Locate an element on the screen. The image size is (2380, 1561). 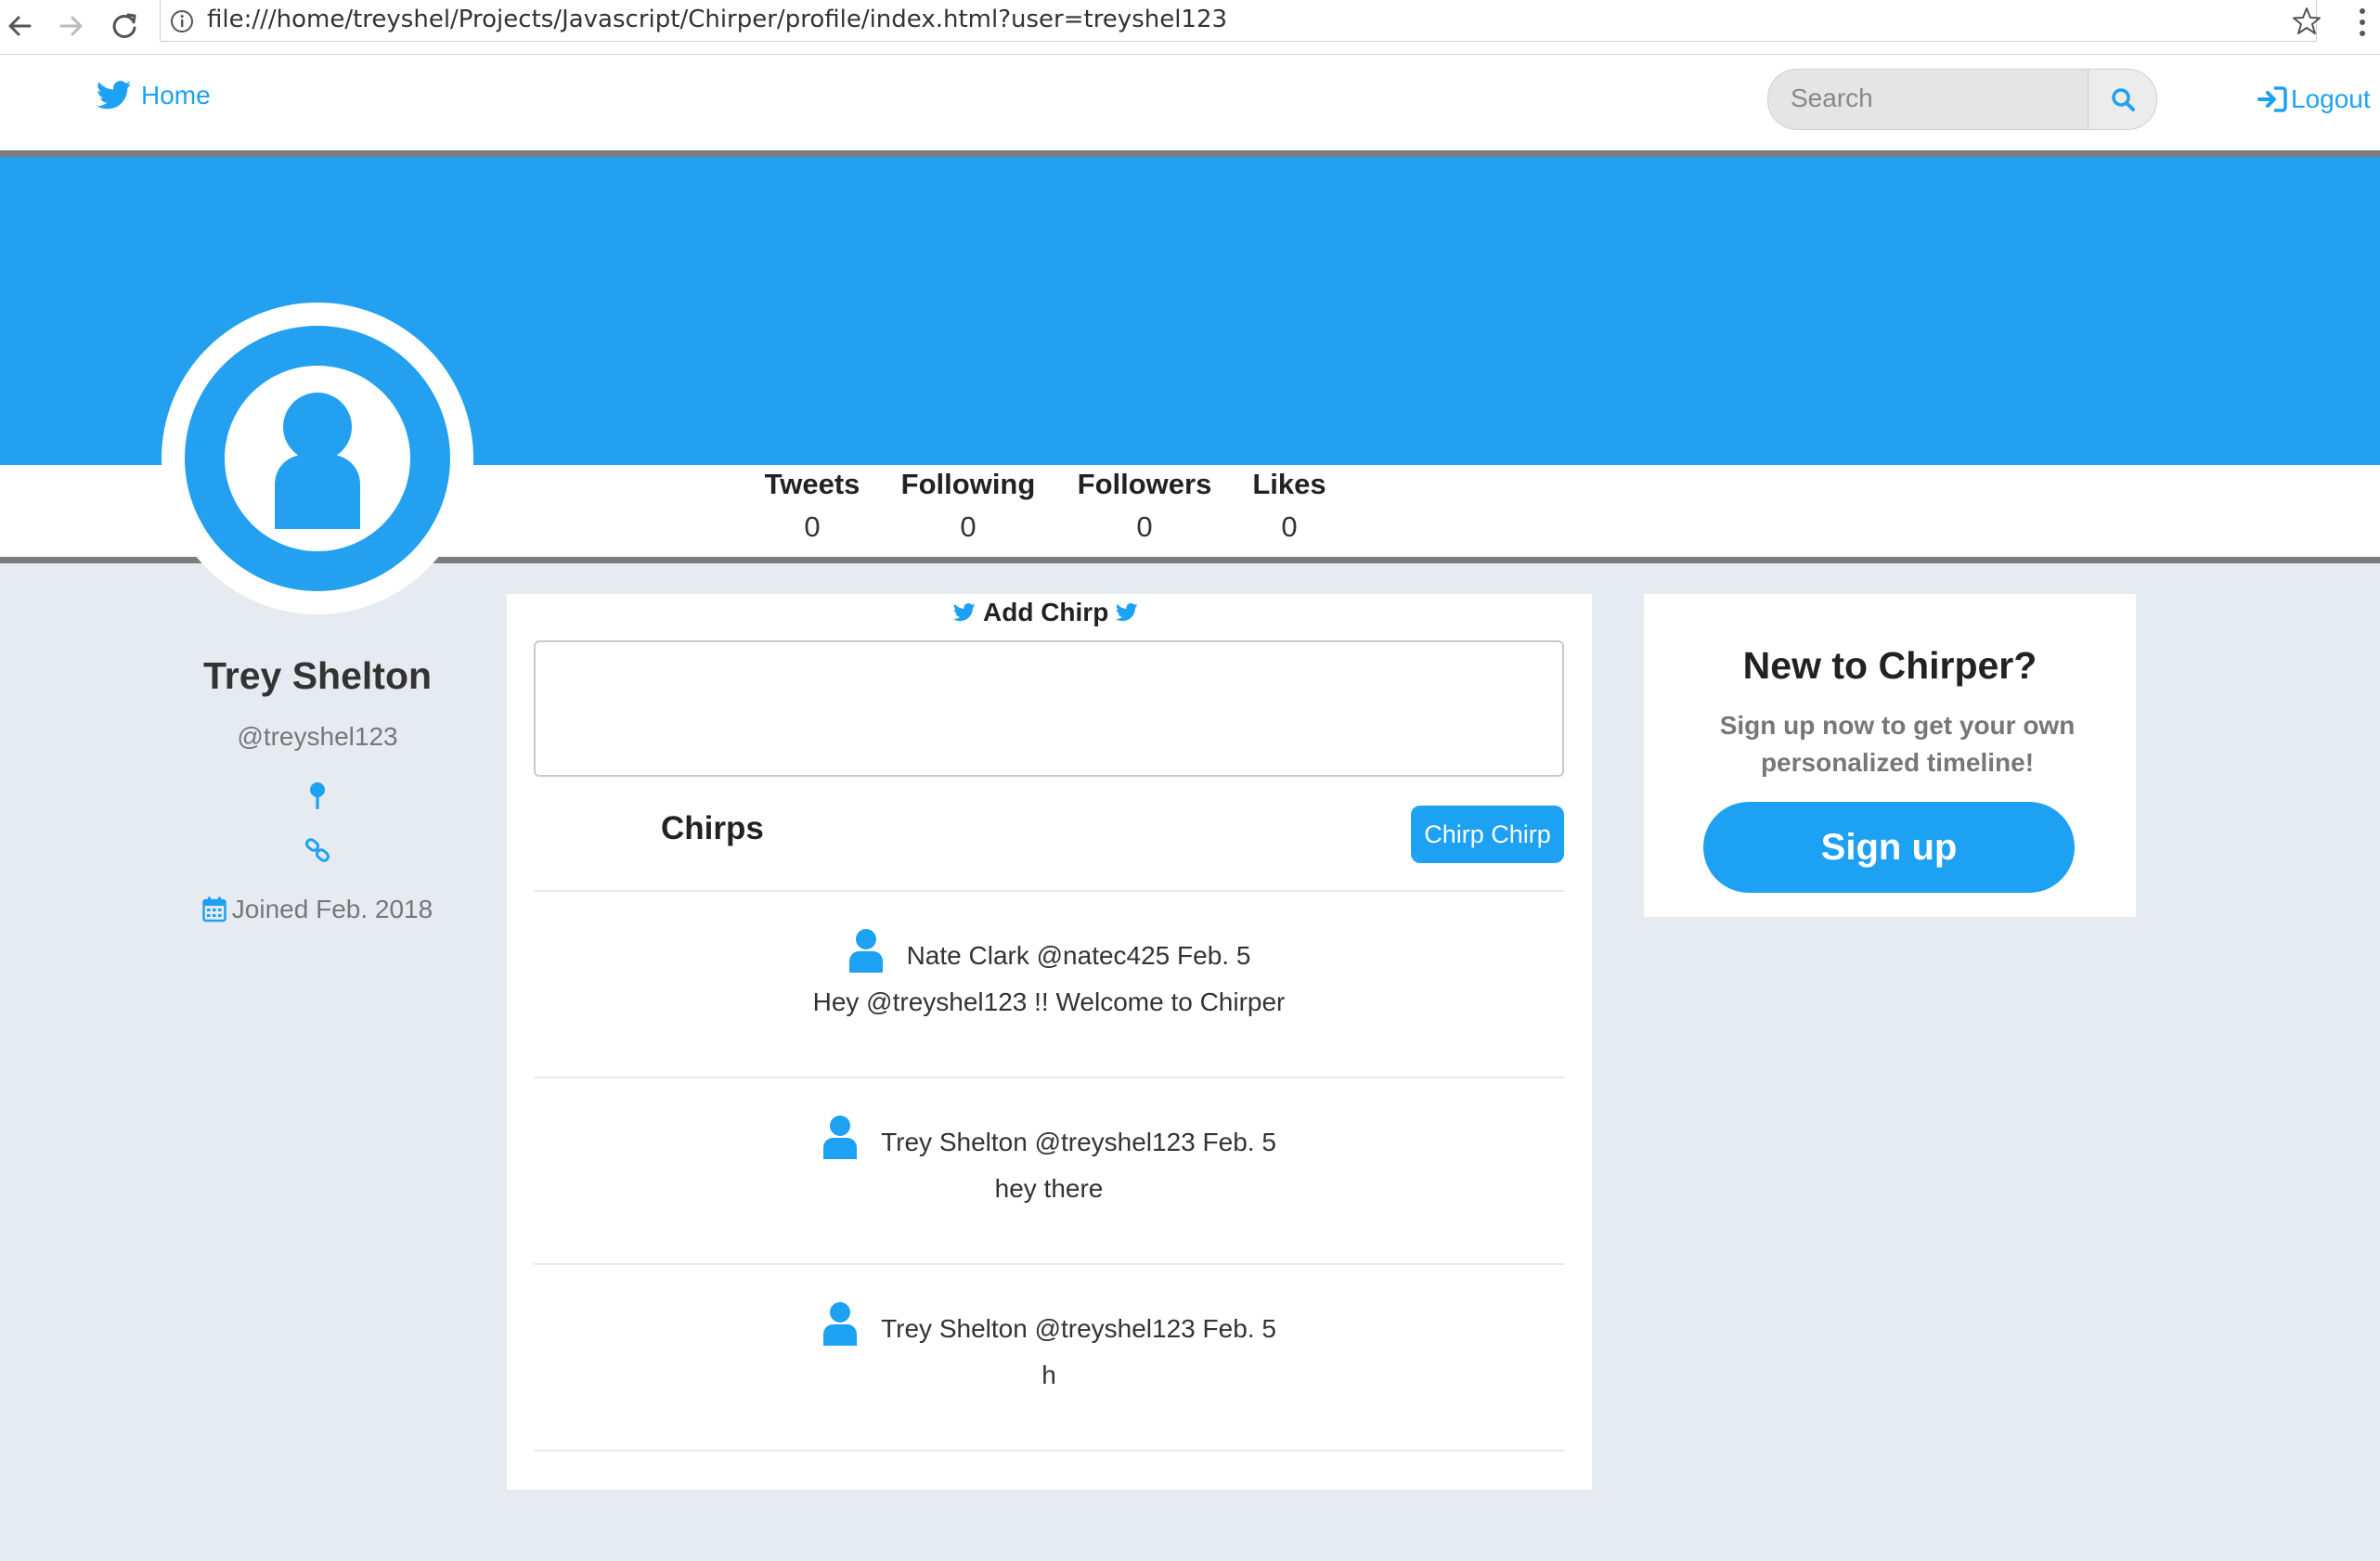
home-link: Home is located at coordinates (154, 95).